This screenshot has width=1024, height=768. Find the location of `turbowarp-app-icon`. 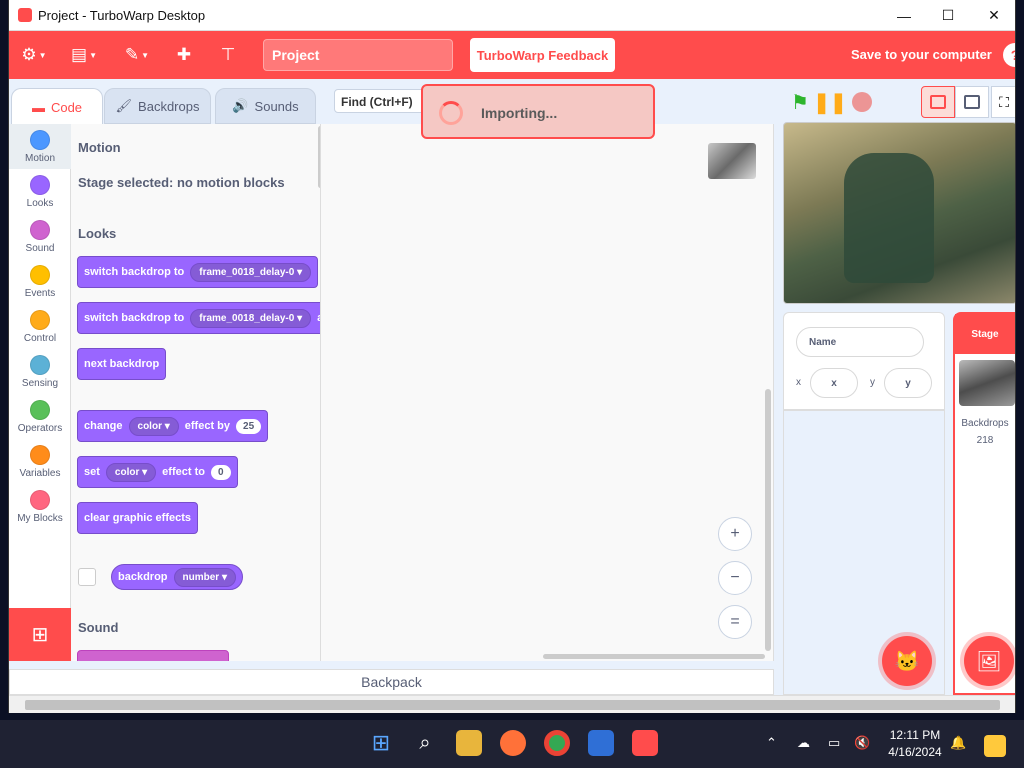

turbowarp-app-icon is located at coordinates (25, 15).